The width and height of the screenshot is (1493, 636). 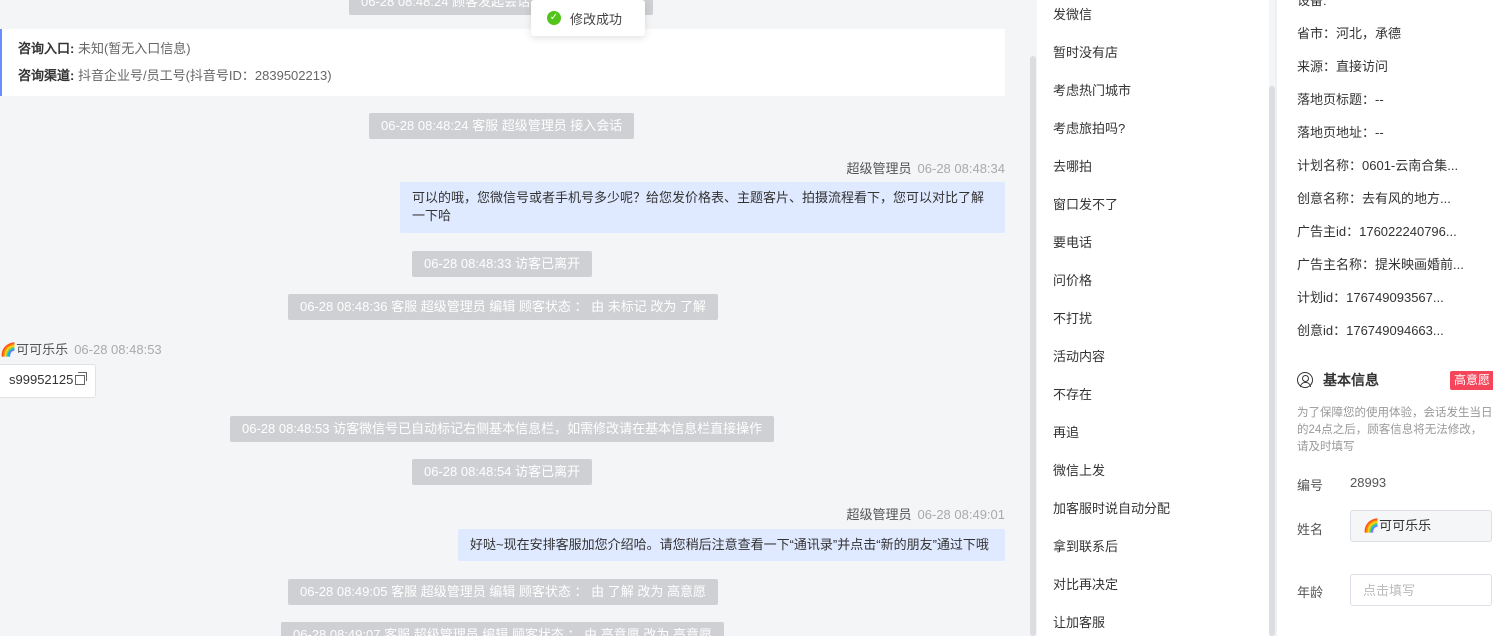 What do you see at coordinates (41, 379) in the screenshot?
I see `visitor-message-text: s99952125` at bounding box center [41, 379].